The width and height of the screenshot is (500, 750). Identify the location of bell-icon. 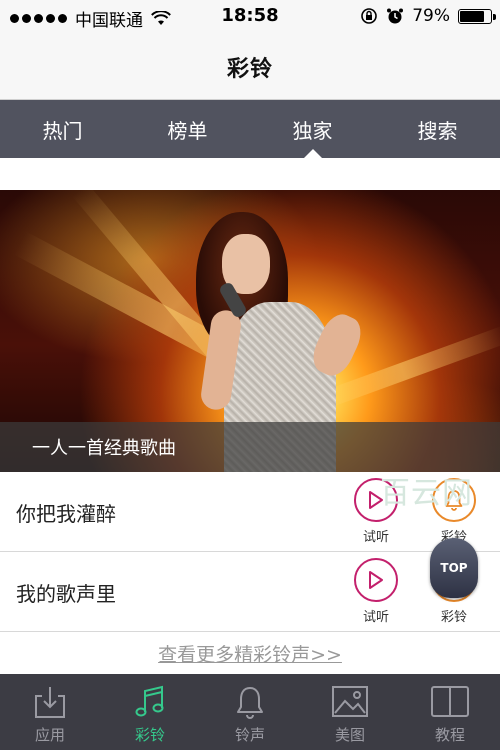
(250, 703).